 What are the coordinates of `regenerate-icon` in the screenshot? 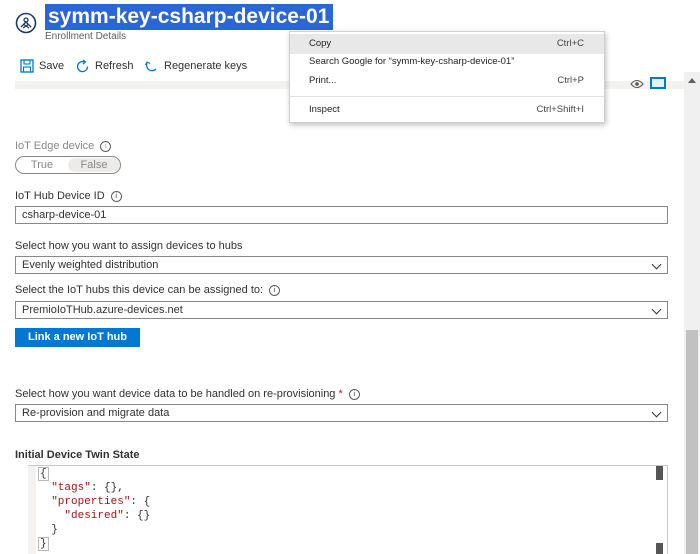 It's located at (150, 65).